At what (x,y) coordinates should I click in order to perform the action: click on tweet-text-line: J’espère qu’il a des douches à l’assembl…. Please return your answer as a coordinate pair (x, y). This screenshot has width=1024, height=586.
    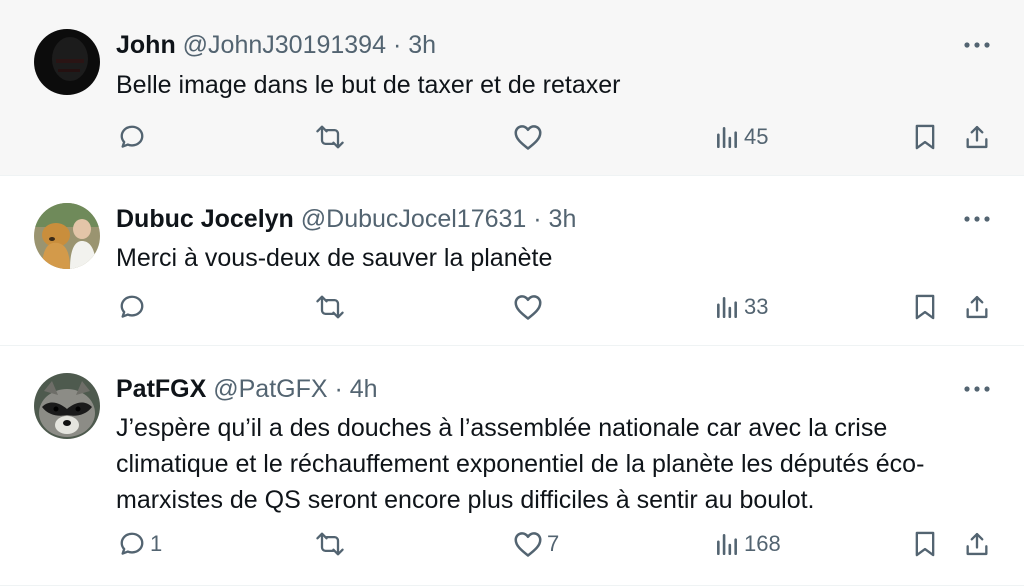
    Looking at the image, I should click on (502, 428).